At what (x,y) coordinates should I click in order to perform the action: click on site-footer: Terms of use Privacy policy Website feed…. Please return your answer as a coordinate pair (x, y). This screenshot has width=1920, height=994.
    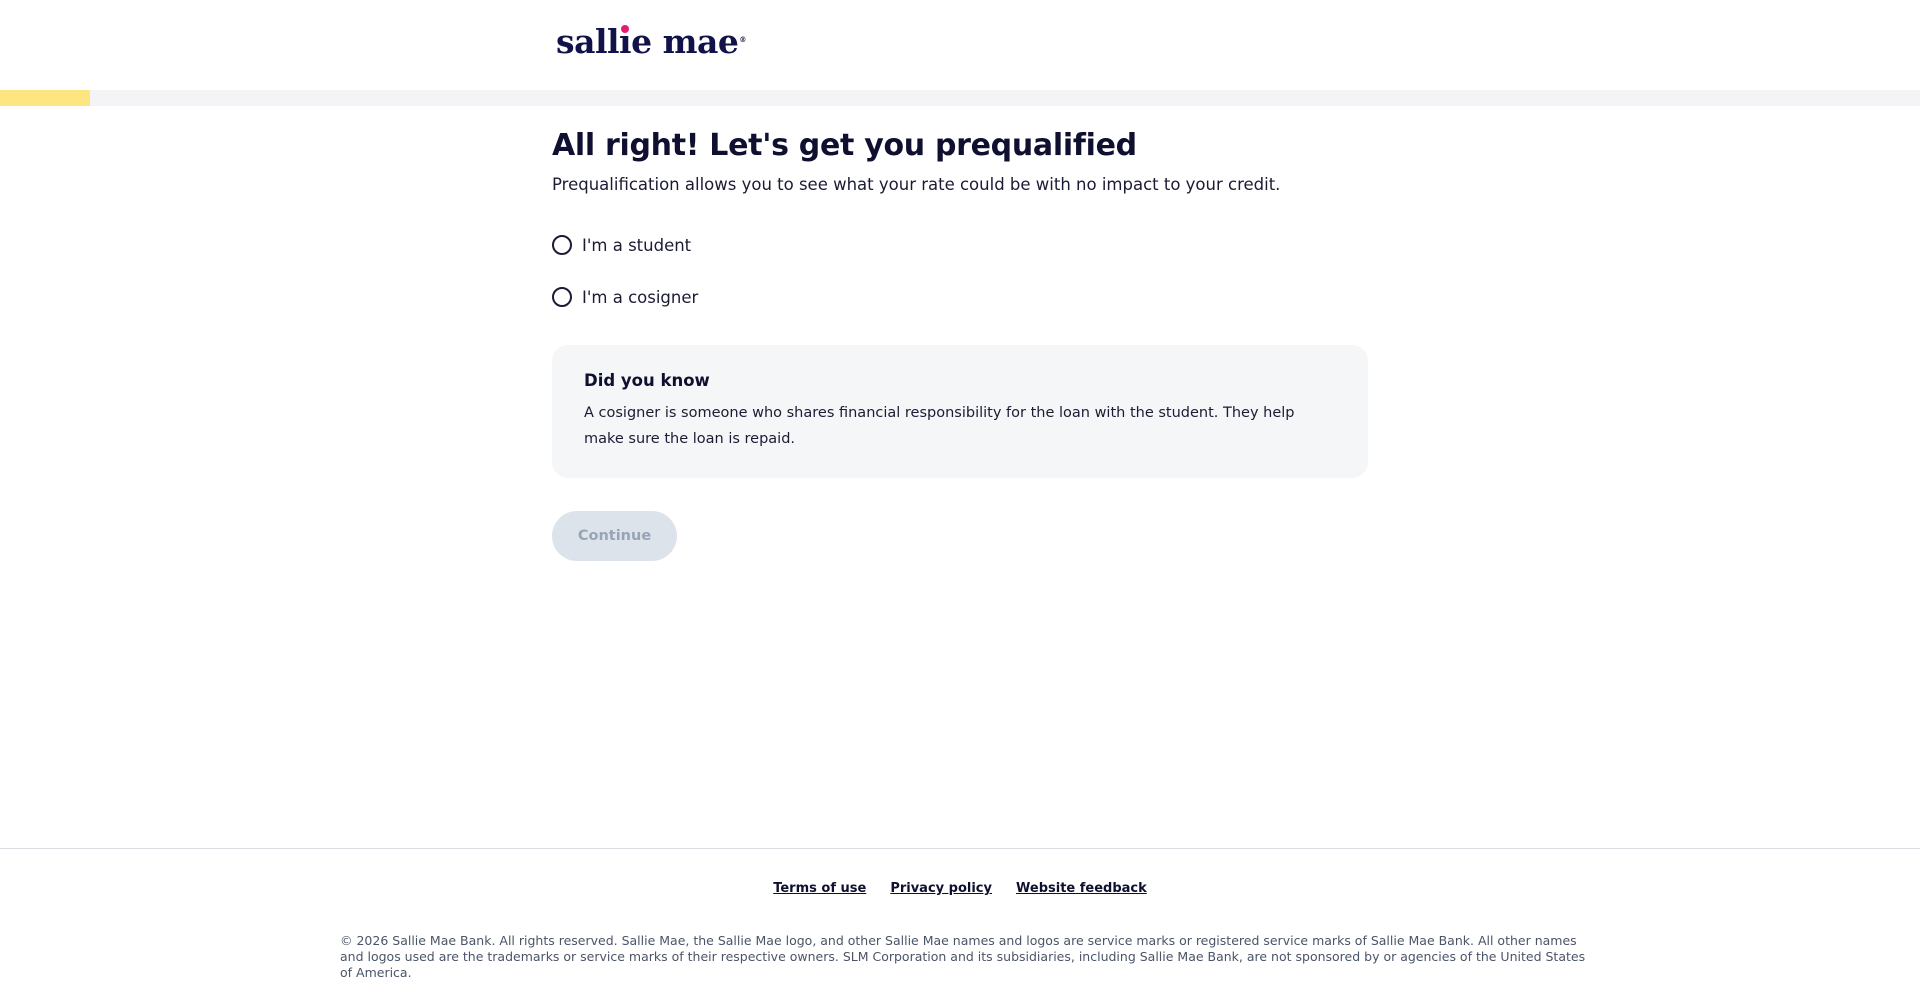
    Looking at the image, I should click on (960, 921).